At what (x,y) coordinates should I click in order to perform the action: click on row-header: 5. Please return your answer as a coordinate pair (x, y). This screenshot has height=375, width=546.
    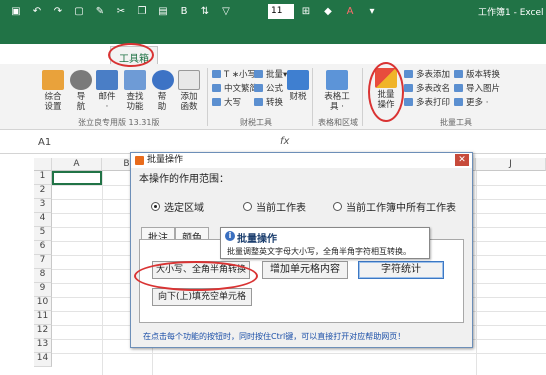
    Looking at the image, I should click on (43, 234).